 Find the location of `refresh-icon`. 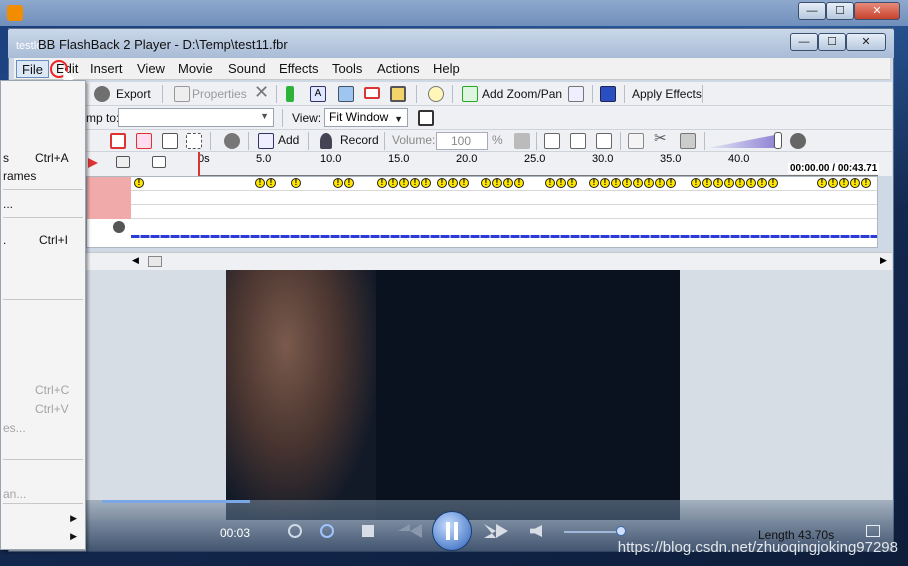

refresh-icon is located at coordinates (327, 531).